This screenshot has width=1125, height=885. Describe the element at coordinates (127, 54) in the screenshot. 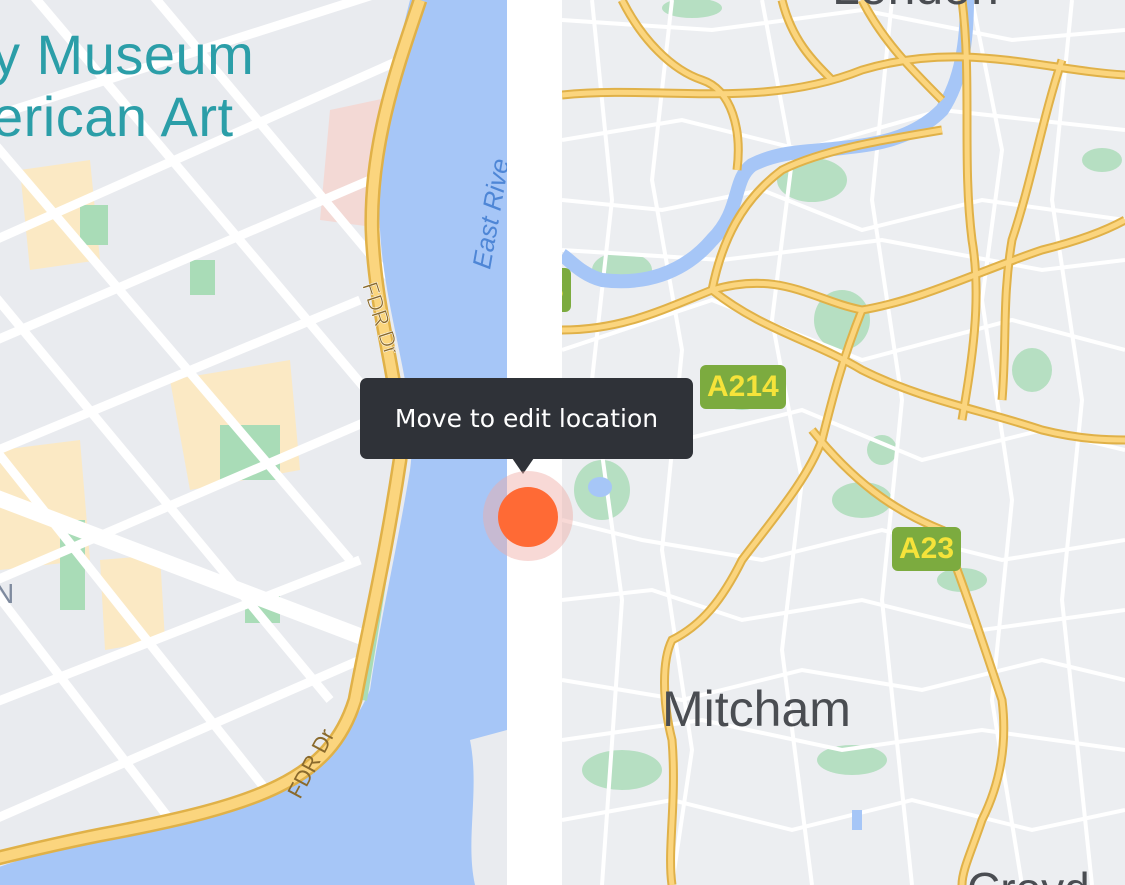

I see `museum-label-line-1: y Museum` at that location.